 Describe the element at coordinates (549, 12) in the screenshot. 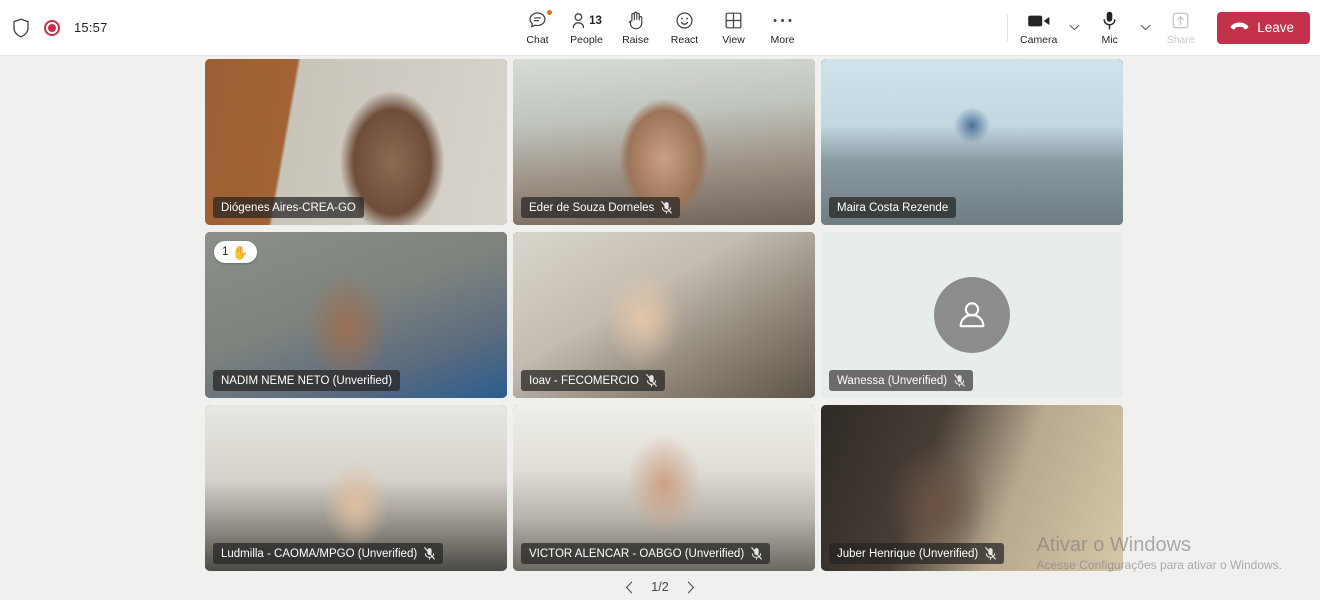

I see `chat-notification-badge` at that location.